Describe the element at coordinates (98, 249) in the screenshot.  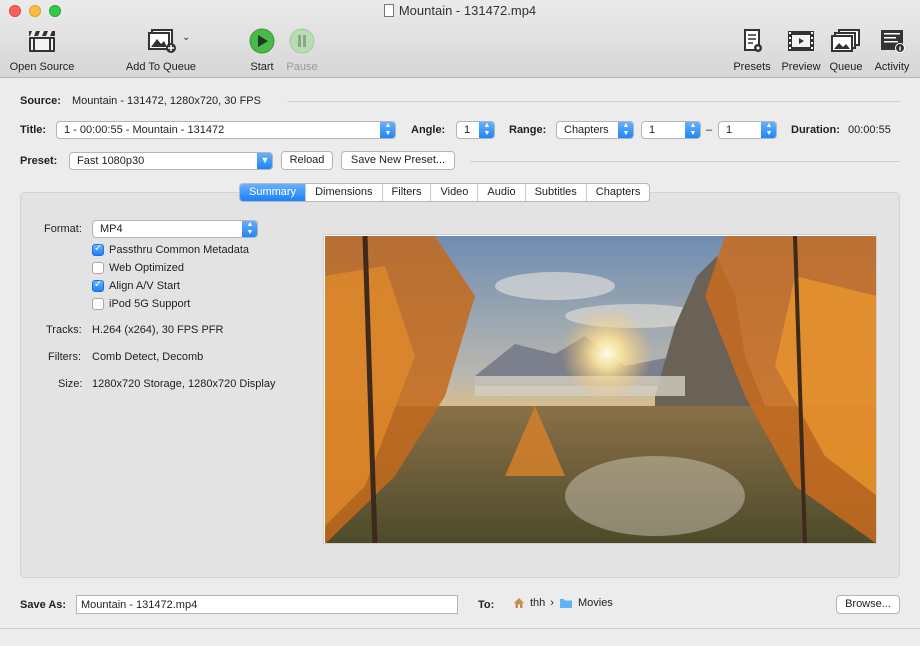
I see `passthru-metadata-checkbox` at that location.